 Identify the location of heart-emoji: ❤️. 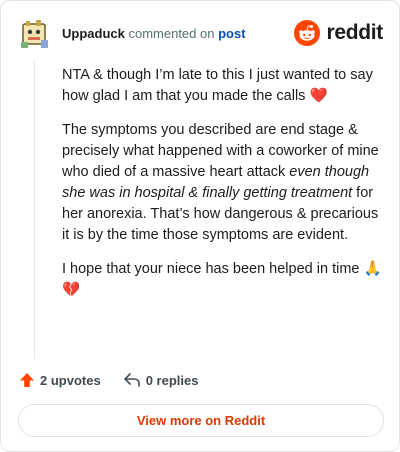
(318, 96).